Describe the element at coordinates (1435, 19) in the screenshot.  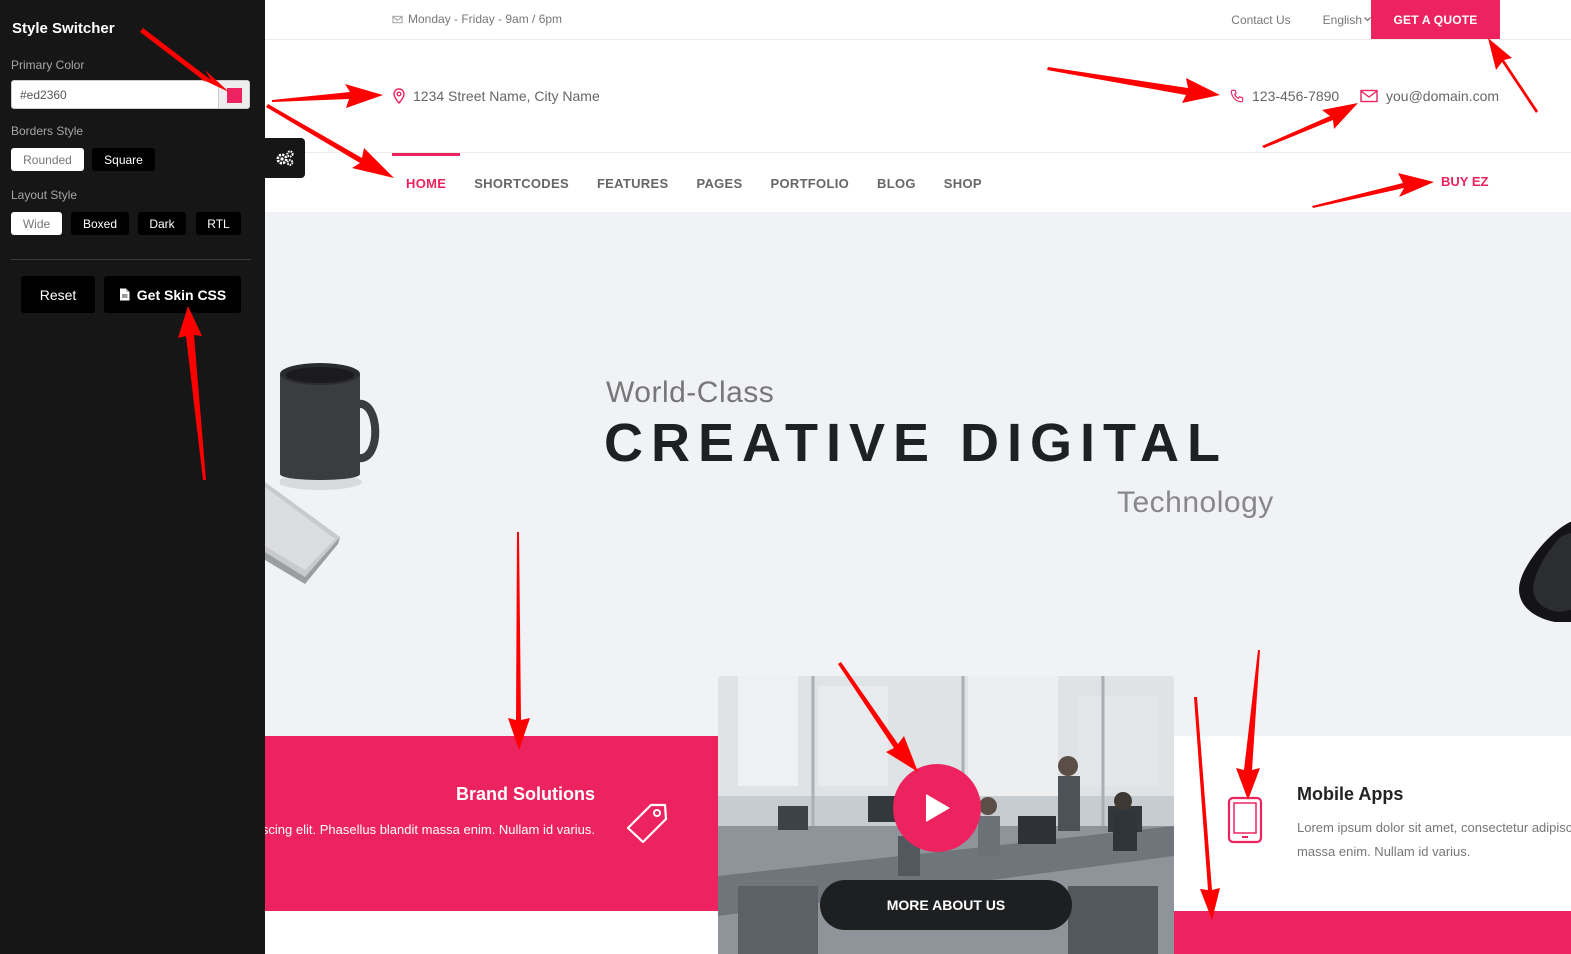
I see `get-a-quote-button: GET A QUOTE` at that location.